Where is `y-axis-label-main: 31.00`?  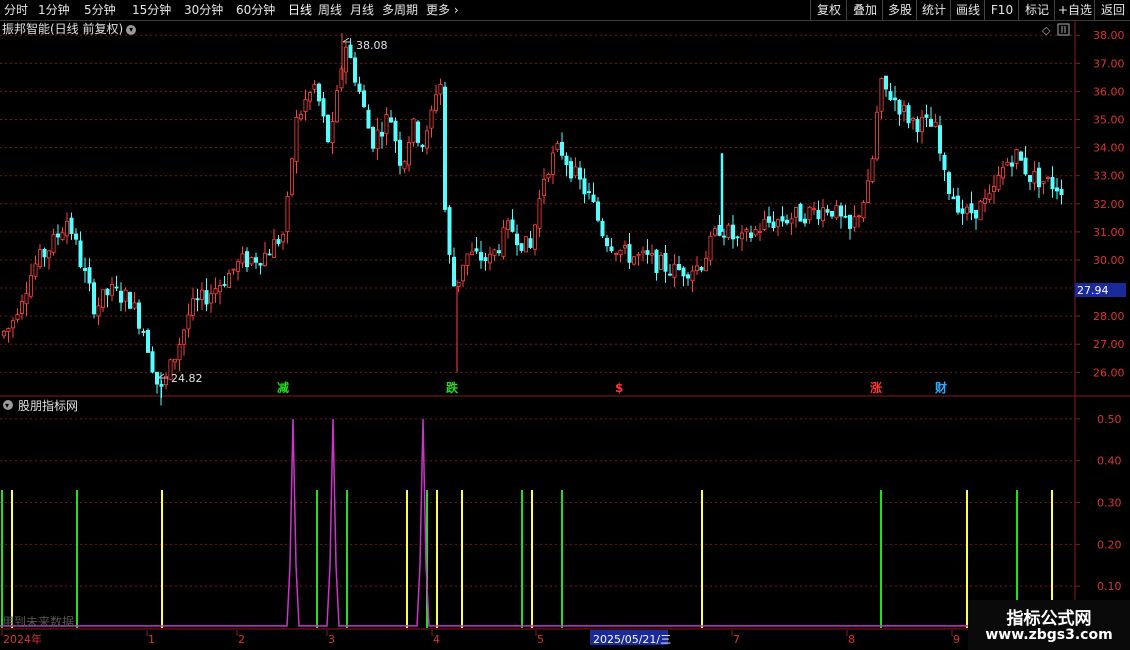 y-axis-label-main: 31.00 is located at coordinates (1109, 232).